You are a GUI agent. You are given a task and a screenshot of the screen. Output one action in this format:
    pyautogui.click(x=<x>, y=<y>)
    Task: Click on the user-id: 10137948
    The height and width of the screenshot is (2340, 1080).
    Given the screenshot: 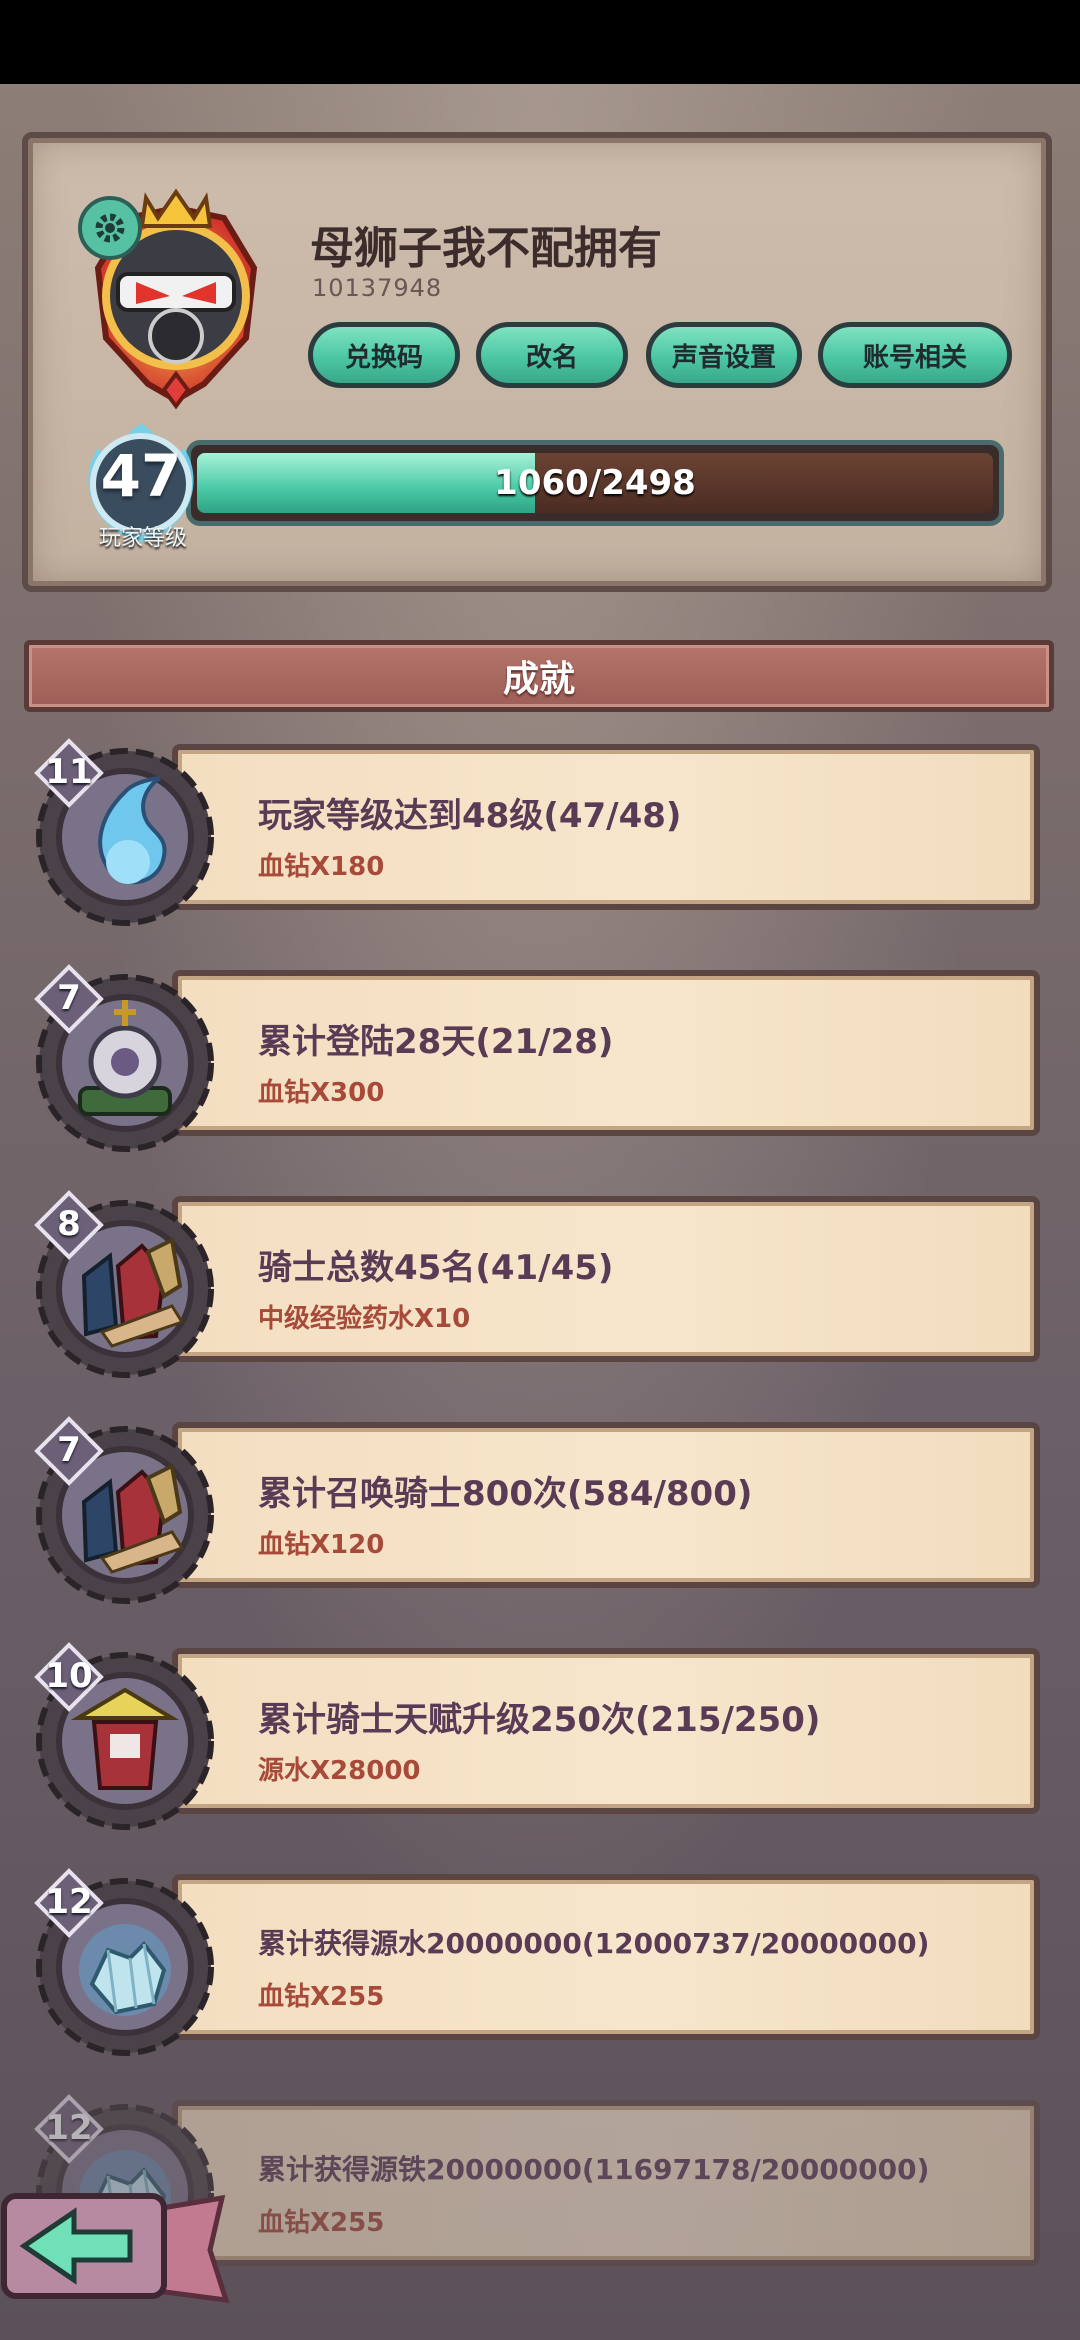 What is the action you would take?
    pyautogui.click(x=377, y=288)
    